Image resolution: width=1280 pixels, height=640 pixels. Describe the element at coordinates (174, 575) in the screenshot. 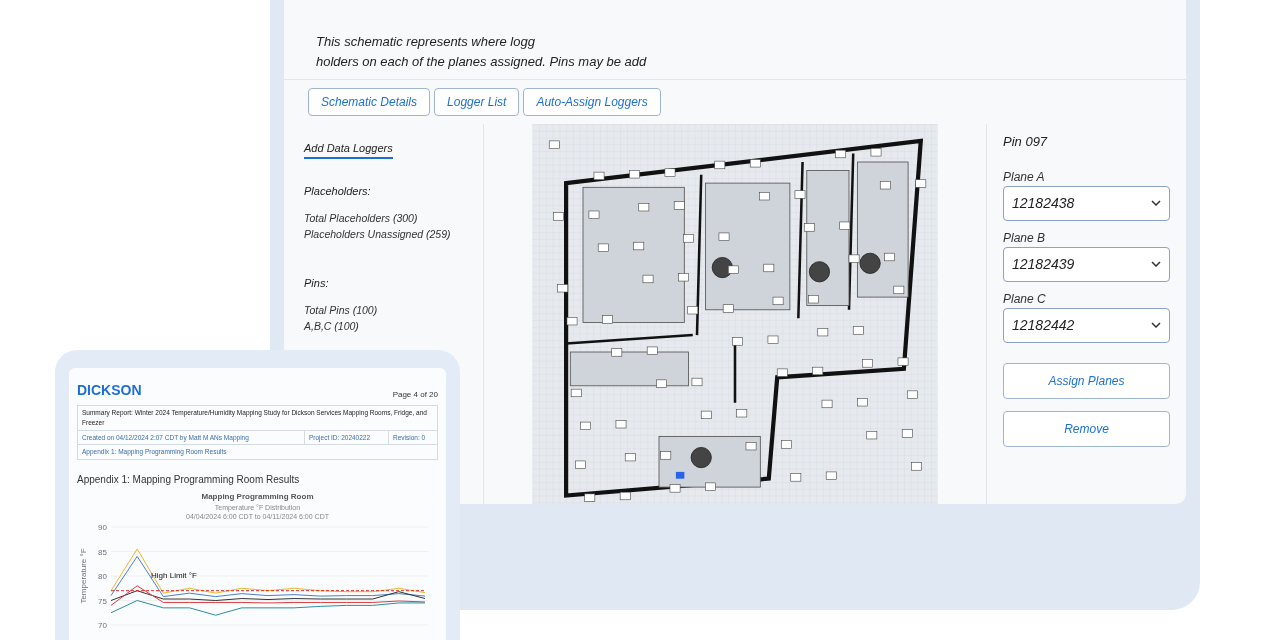

I see `limit-label: High Limit °F` at that location.